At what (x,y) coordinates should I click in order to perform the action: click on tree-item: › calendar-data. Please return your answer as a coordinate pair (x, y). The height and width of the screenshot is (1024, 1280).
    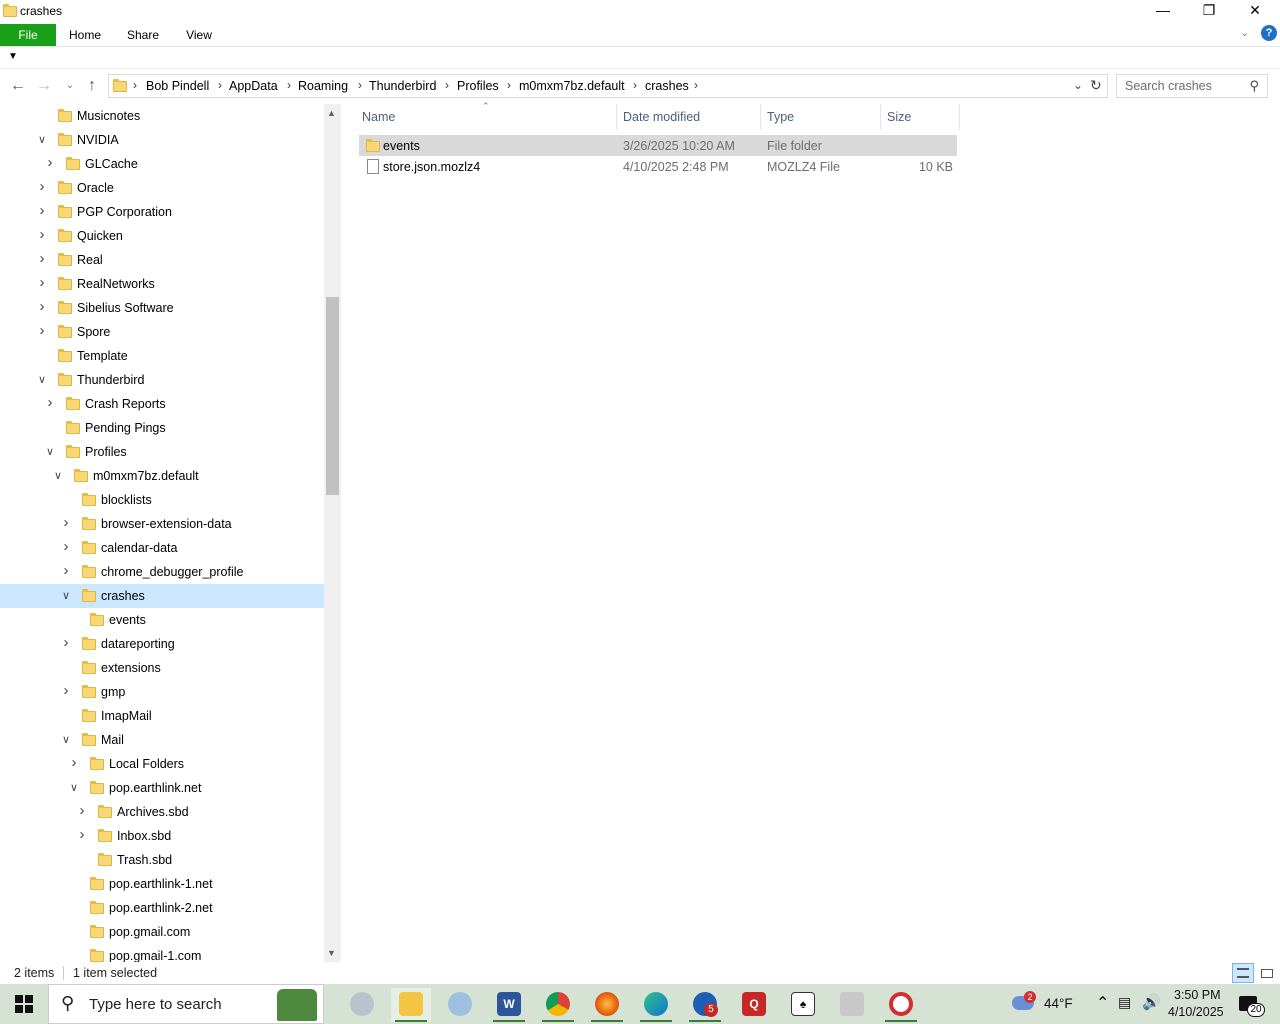
    Looking at the image, I should click on (162, 548).